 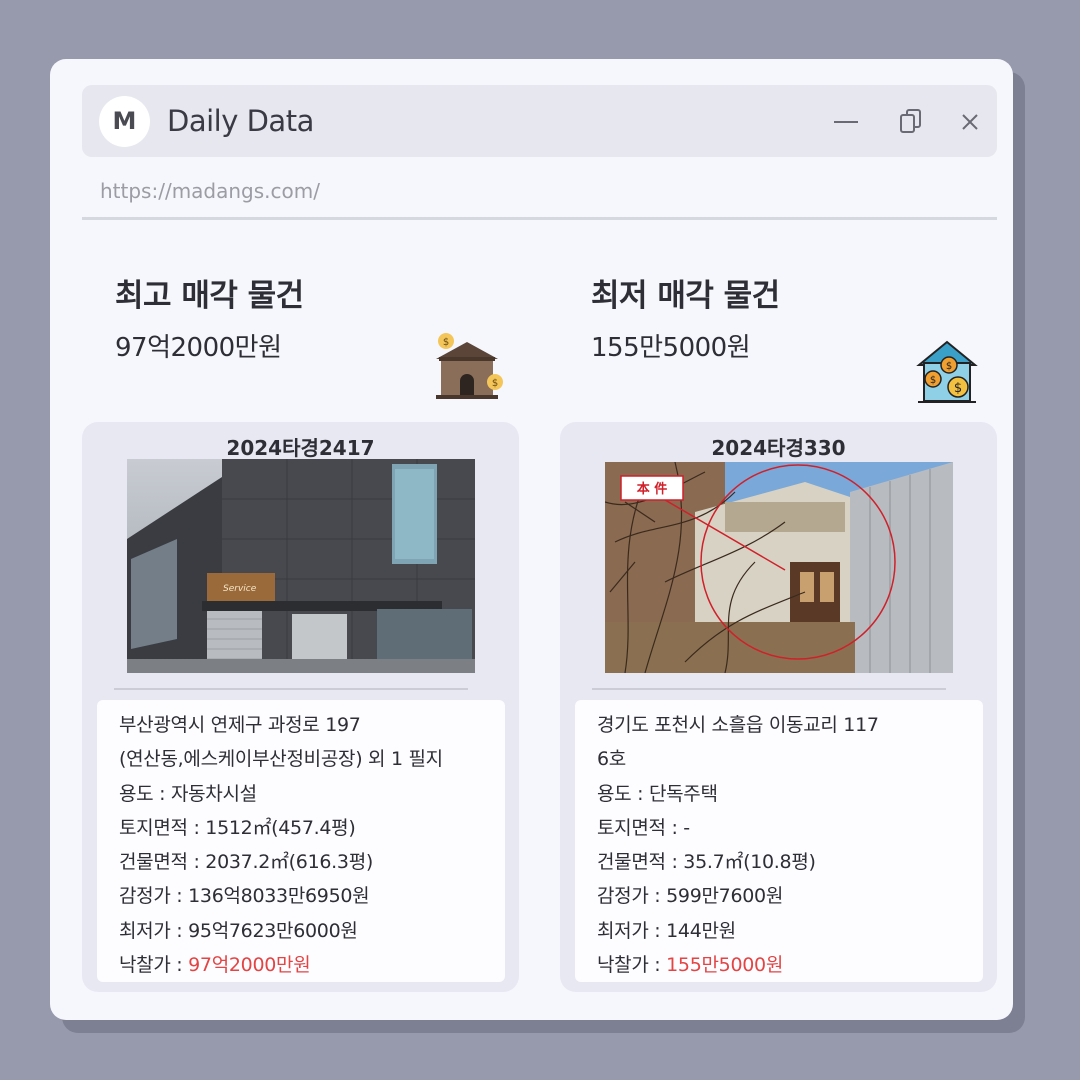 I want to click on copy-icon, so click(x=910, y=121).